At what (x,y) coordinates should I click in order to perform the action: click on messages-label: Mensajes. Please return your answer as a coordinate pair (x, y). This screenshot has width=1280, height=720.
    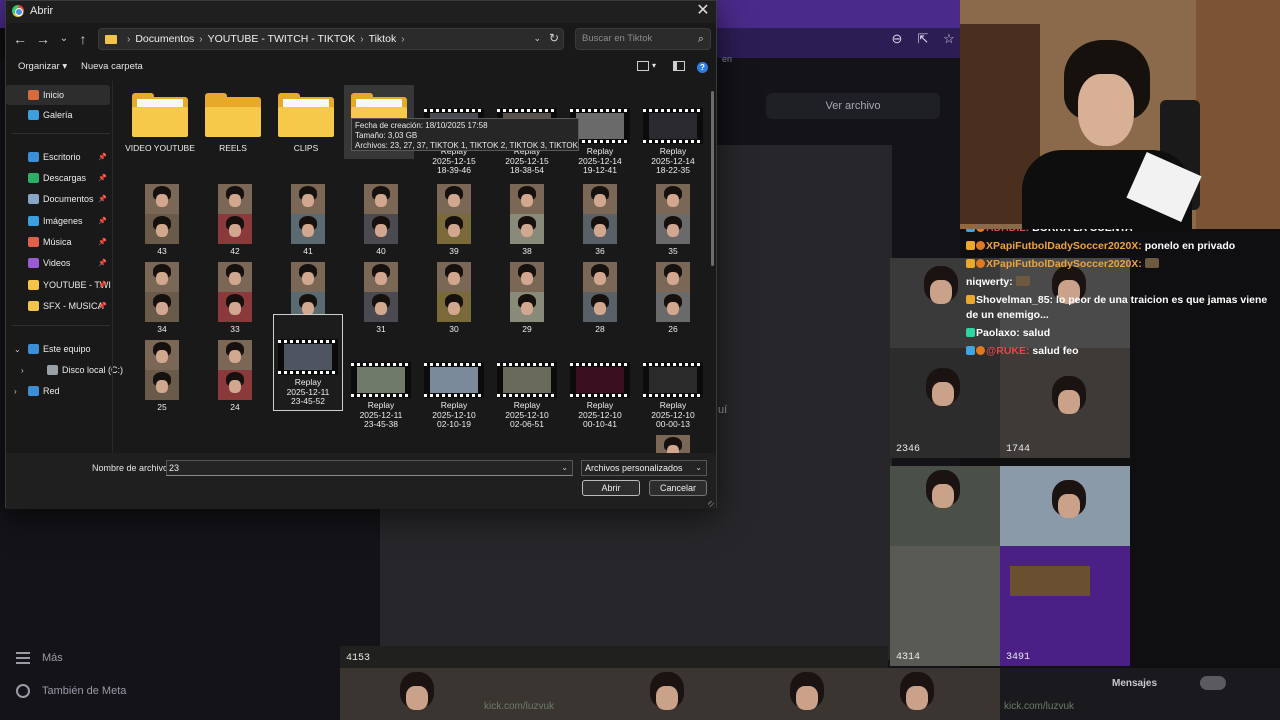
    Looking at the image, I should click on (1134, 683).